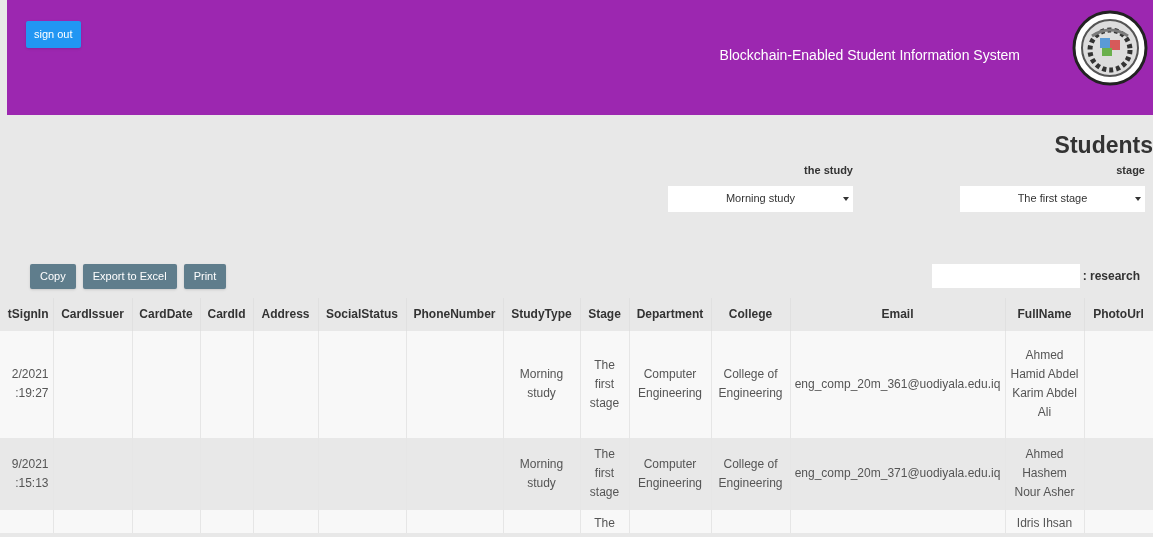 The width and height of the screenshot is (1153, 537). Describe the element at coordinates (129, 276) in the screenshot. I see `toolbar-button: Export to Excel` at that location.